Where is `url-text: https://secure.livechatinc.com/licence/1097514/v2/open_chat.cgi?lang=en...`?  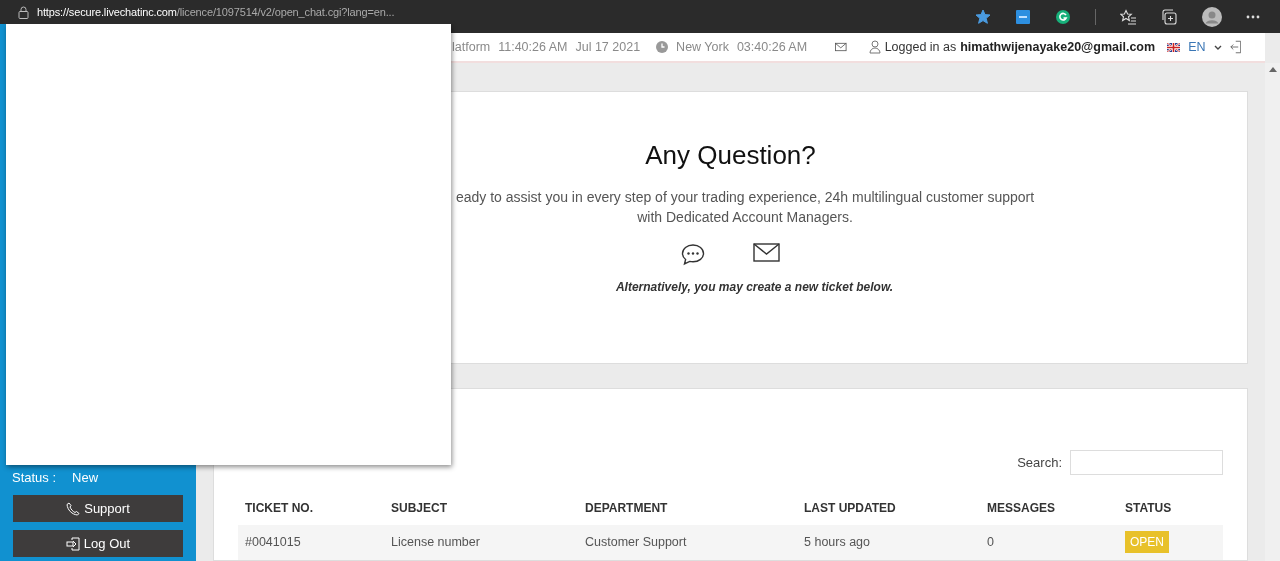
url-text: https://secure.livechatinc.com/licence/1097514/v2/open_chat.cgi?lang=en... is located at coordinates (216, 12).